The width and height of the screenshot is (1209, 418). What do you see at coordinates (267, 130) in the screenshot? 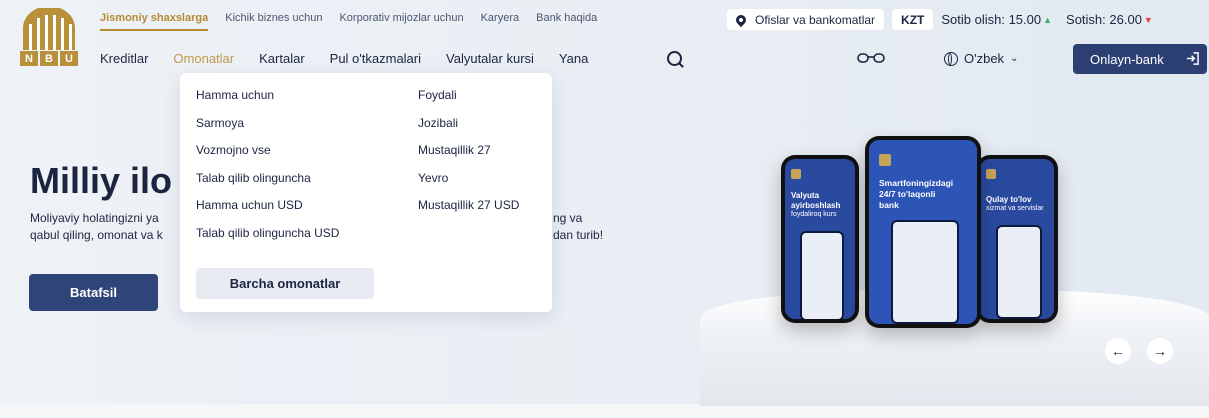
I see `menu-item-sarmoya: Sarmoya` at bounding box center [267, 130].